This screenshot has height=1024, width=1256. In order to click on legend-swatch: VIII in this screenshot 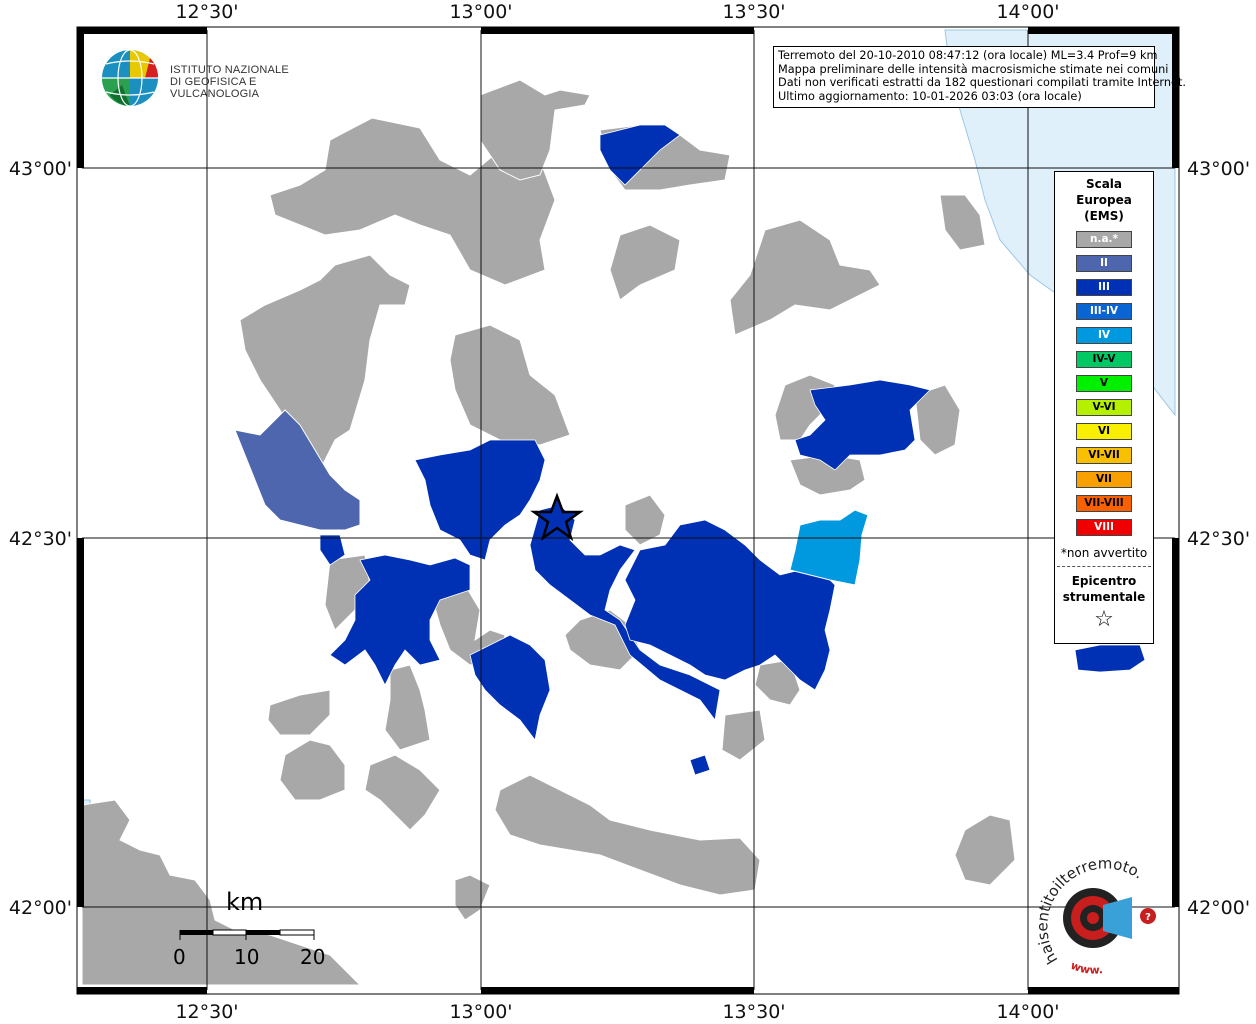, I will do `click(1104, 527)`.